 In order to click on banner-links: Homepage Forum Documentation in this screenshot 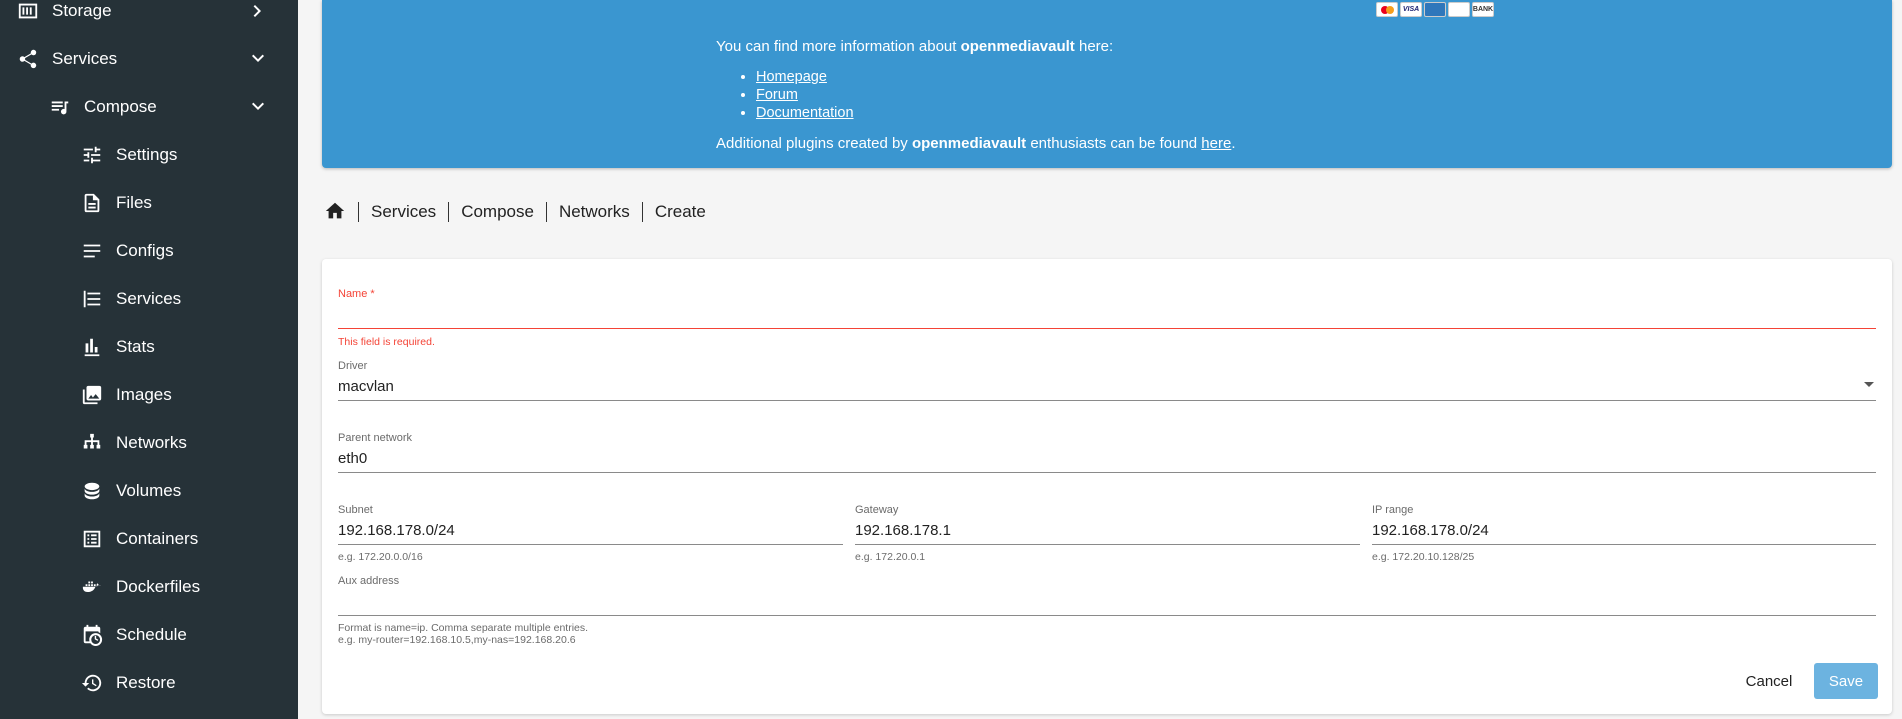, I will do `click(805, 95)`.